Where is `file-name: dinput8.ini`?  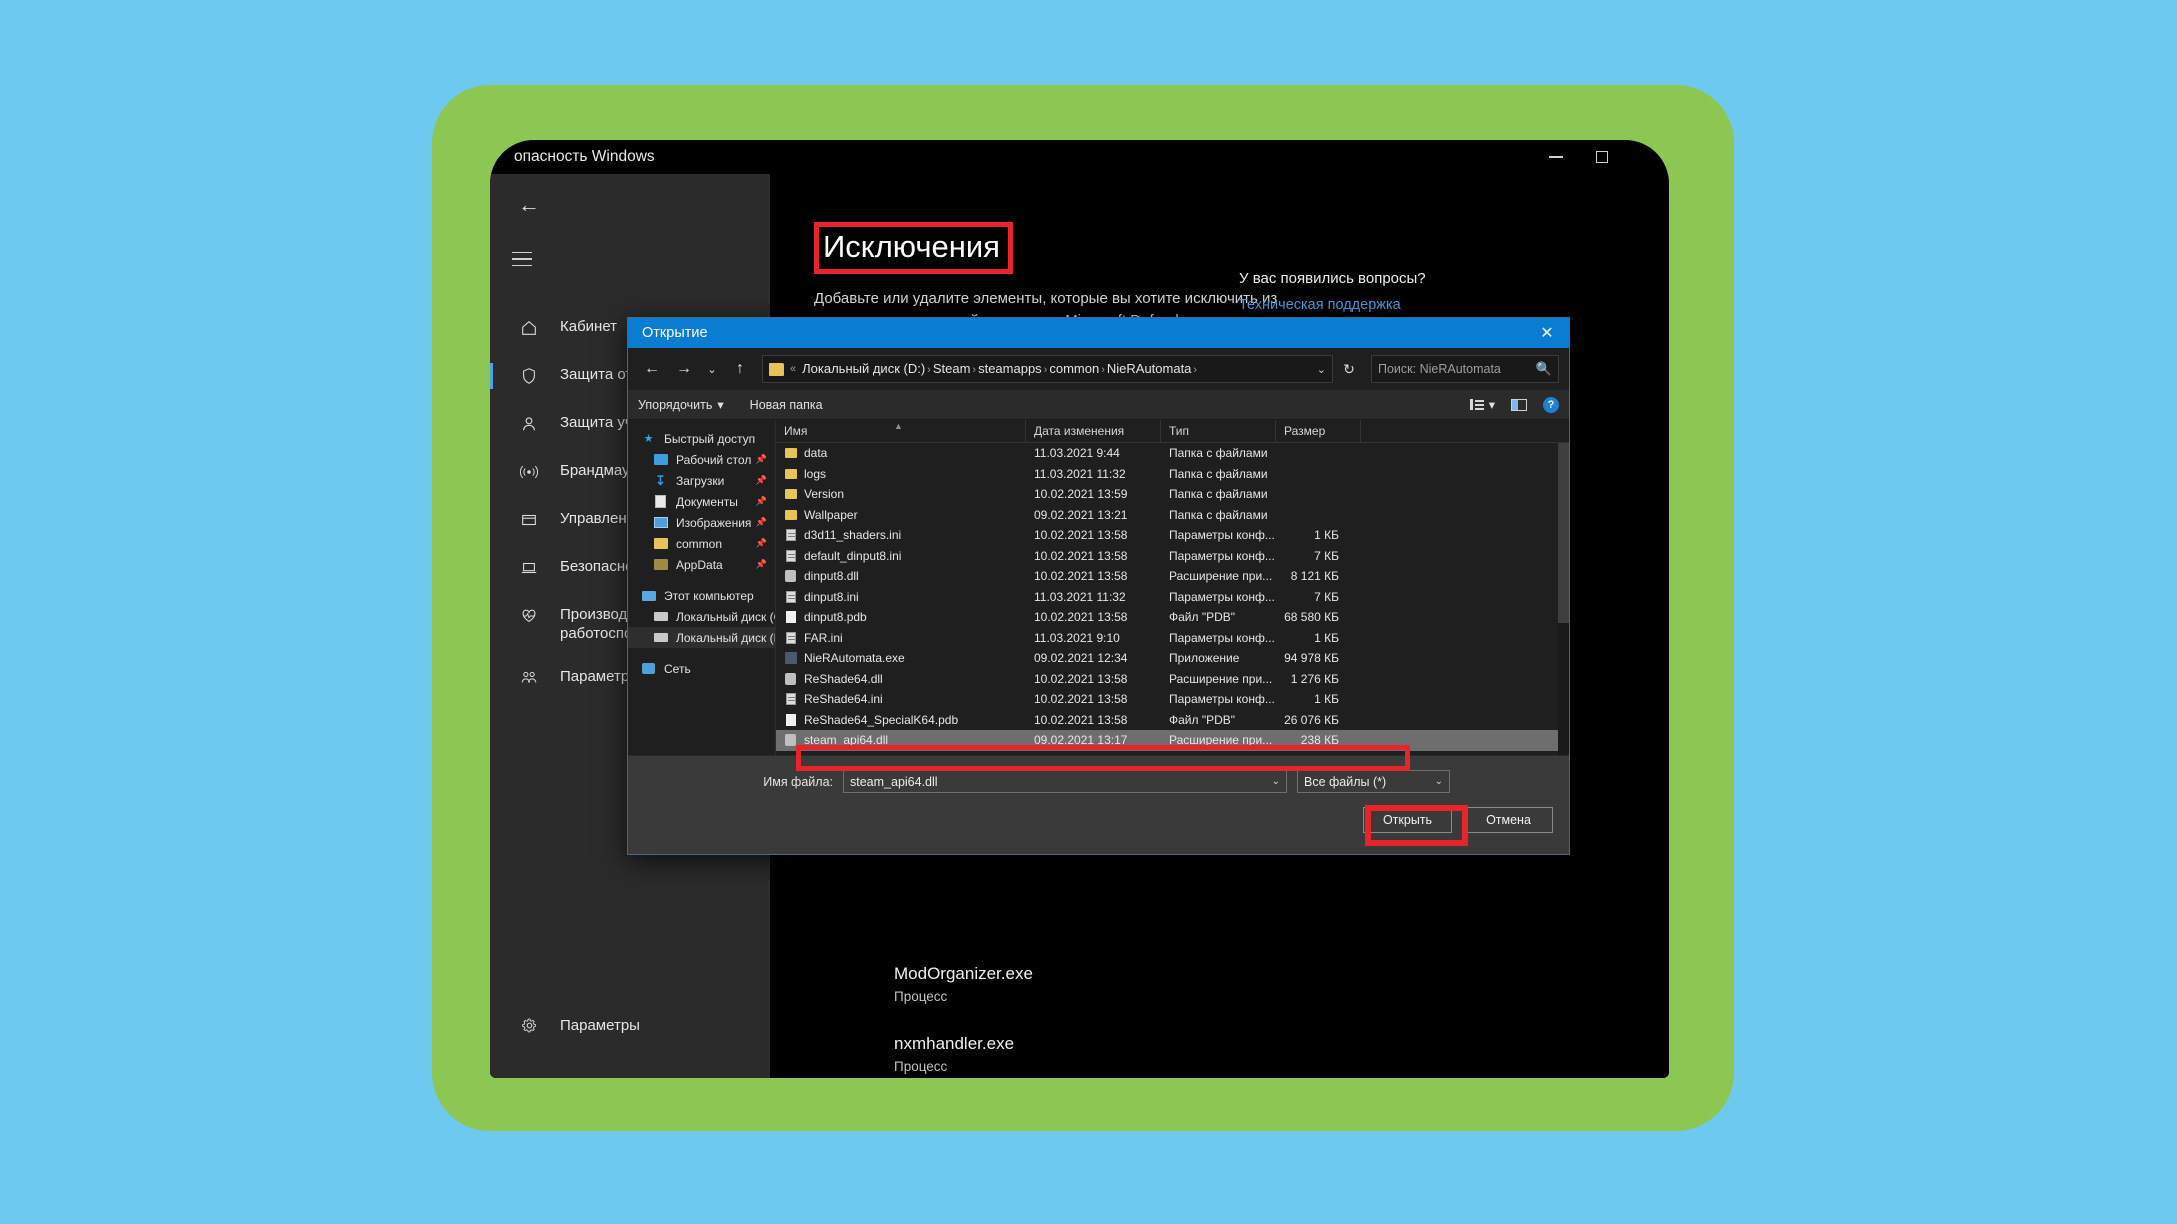 file-name: dinput8.ini is located at coordinates (831, 596).